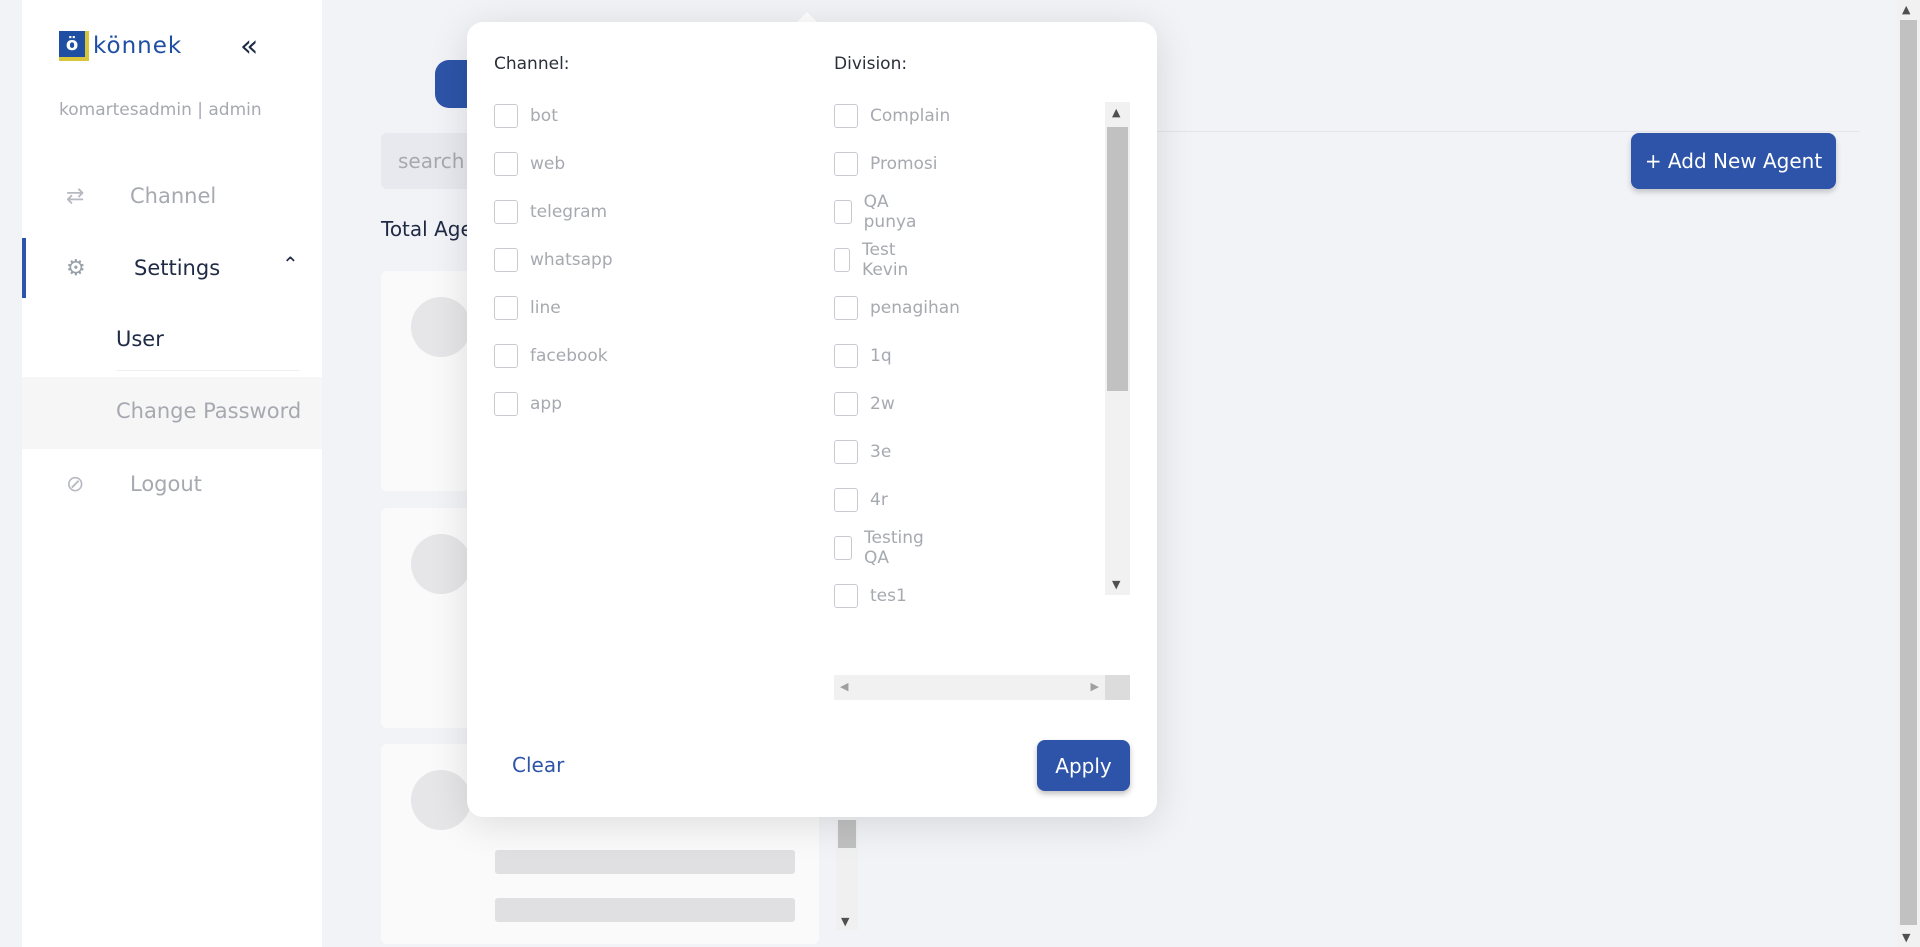 Image resolution: width=1920 pixels, height=947 pixels. I want to click on division-vertical-scrollbar: ▲ ▼, so click(1117, 348).